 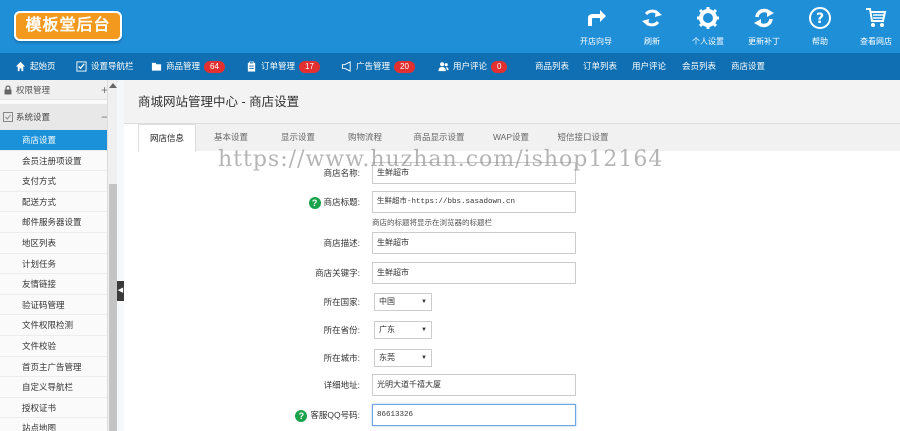 I want to click on toolbar-button-refresh: 刷新, so click(x=652, y=26).